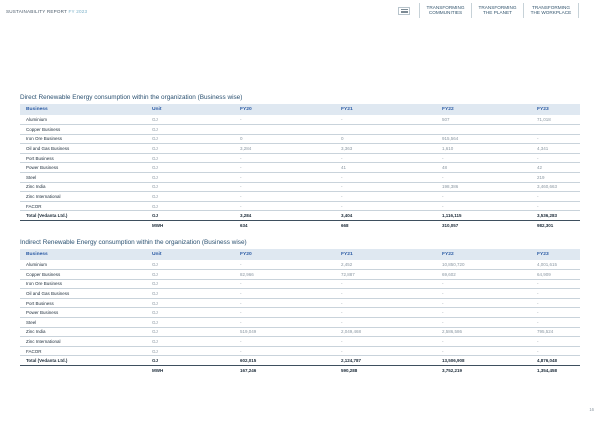  Describe the element at coordinates (555, 332) in the screenshot. I see `table-cell: 795,524` at that location.